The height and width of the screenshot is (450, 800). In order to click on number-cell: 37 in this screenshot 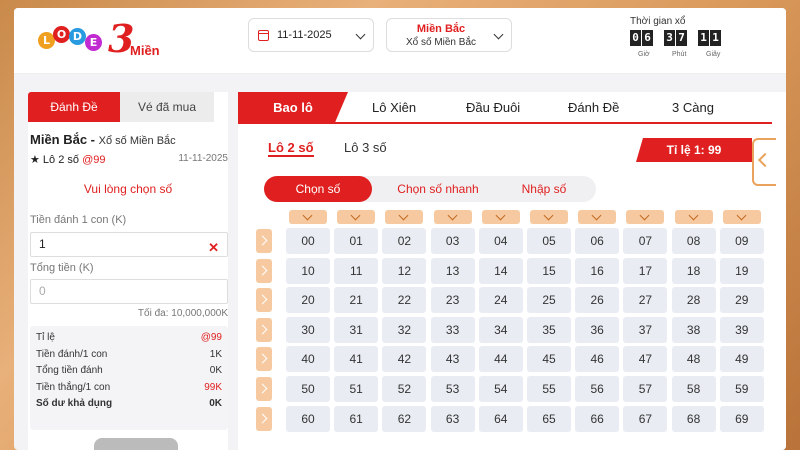, I will do `click(645, 329)`.